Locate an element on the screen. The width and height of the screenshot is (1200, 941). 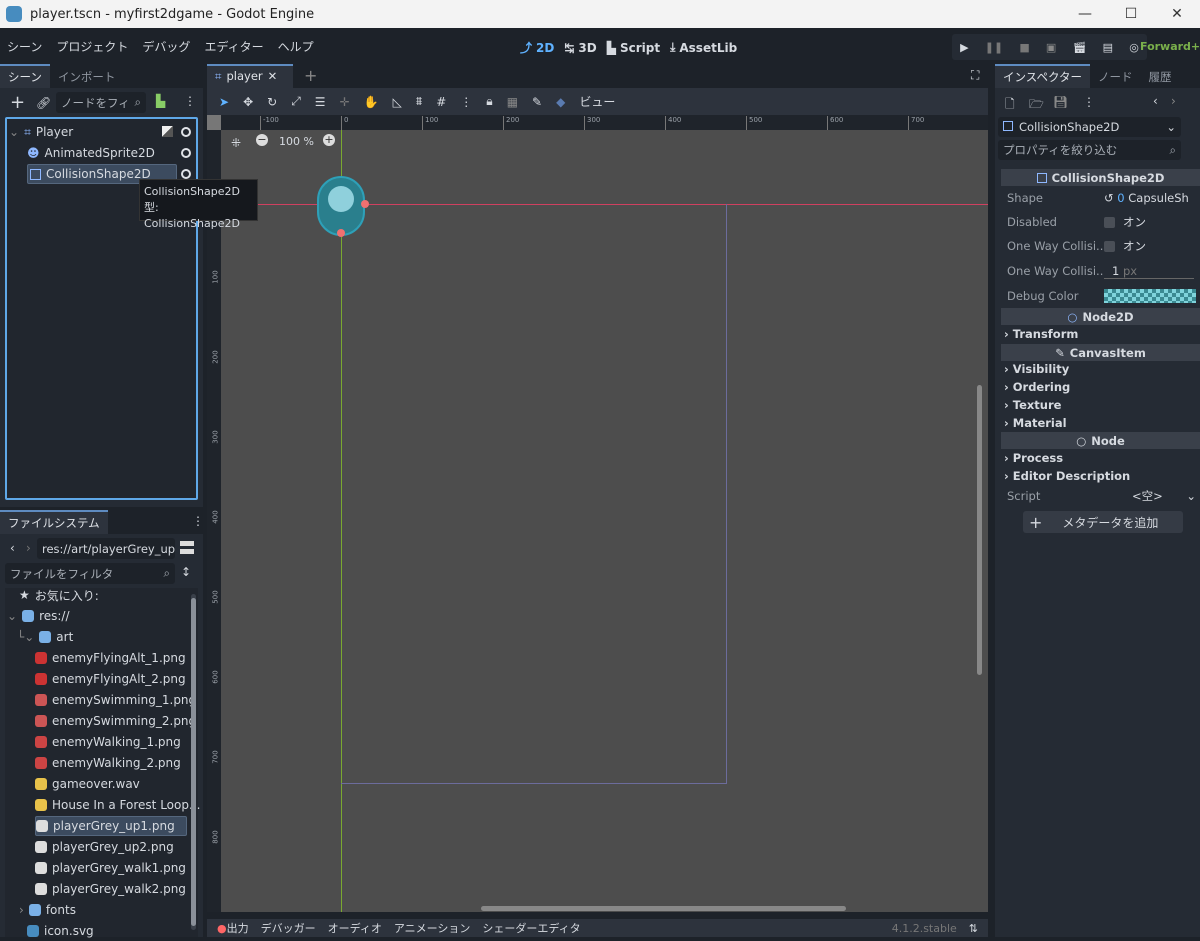
workspace-2d: ⤴ 2D is located at coordinates (537, 47).